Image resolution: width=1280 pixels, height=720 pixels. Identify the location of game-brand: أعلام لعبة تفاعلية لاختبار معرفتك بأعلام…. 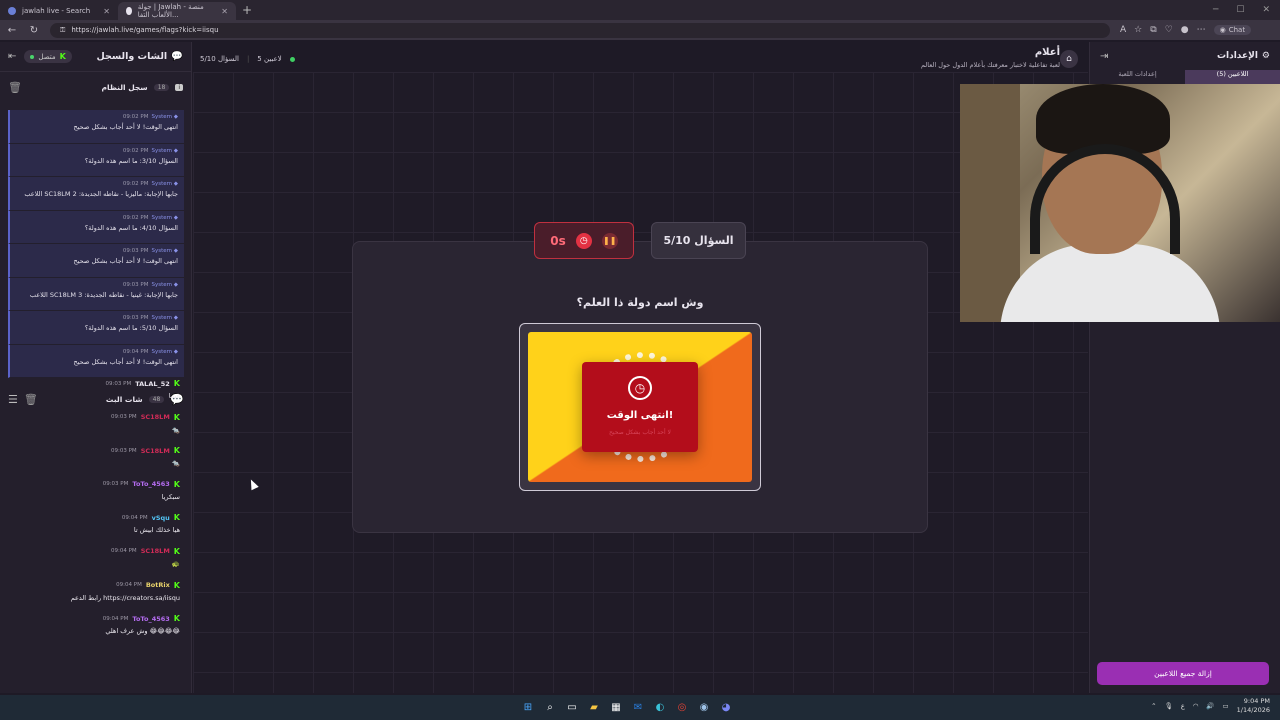
(990, 58).